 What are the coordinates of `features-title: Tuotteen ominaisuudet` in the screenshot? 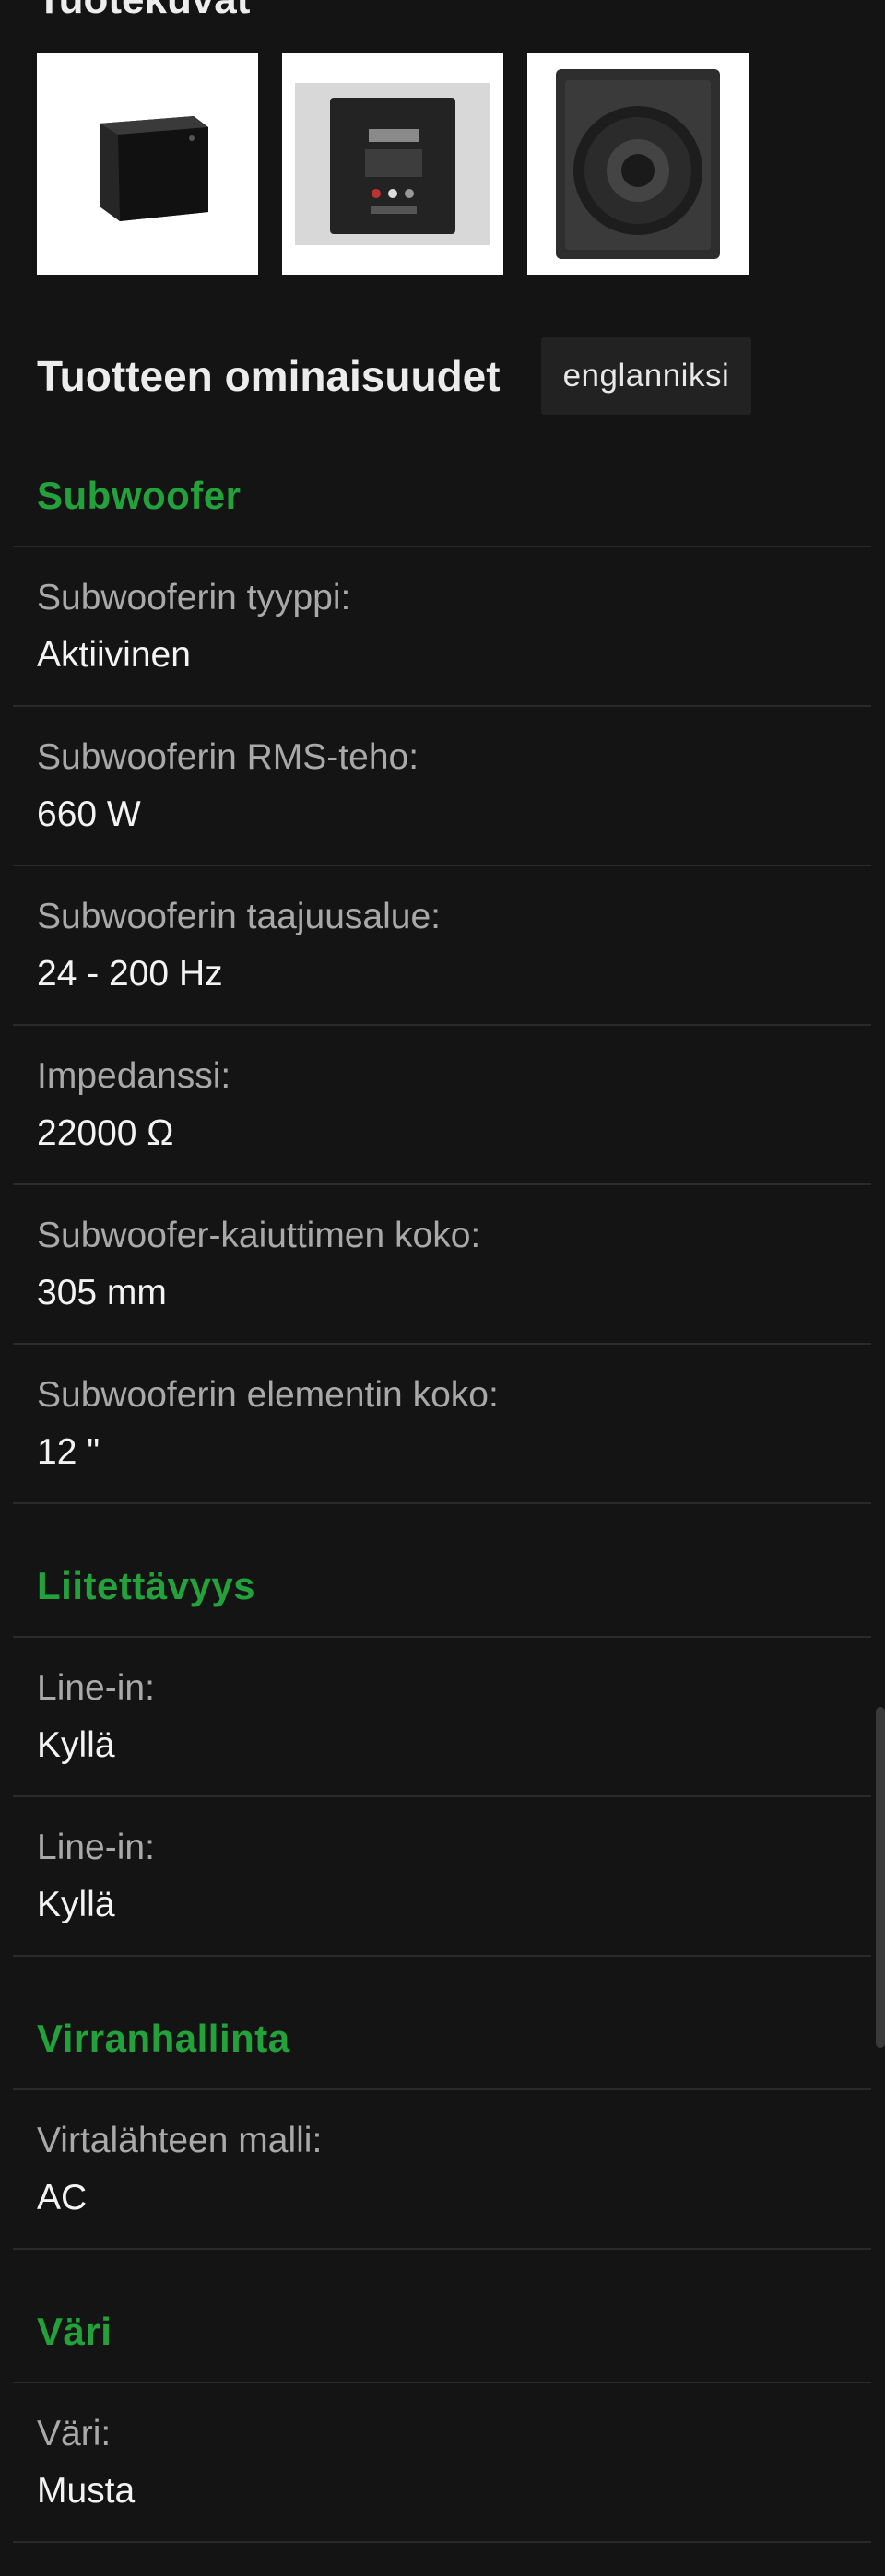 It's located at (269, 376).